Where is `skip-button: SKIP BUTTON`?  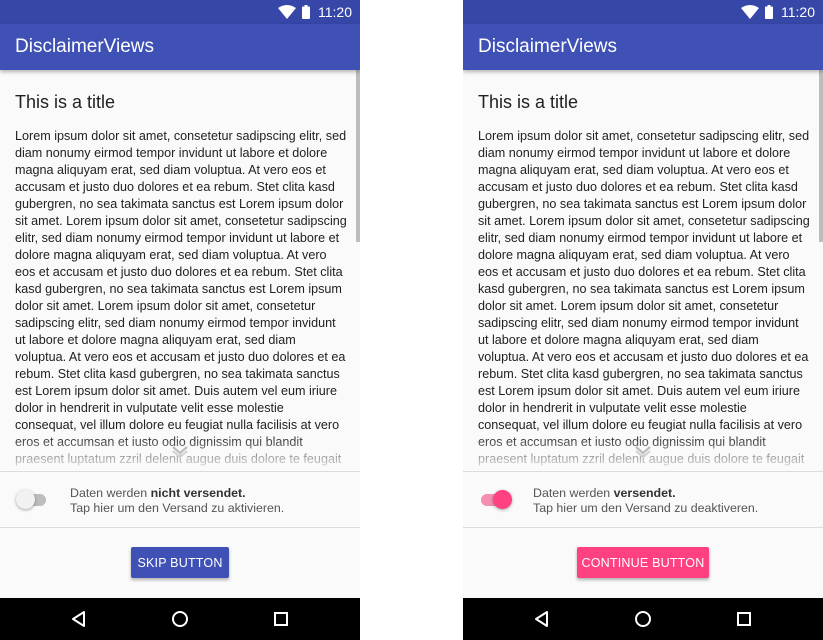
skip-button: SKIP BUTTON is located at coordinates (180, 562).